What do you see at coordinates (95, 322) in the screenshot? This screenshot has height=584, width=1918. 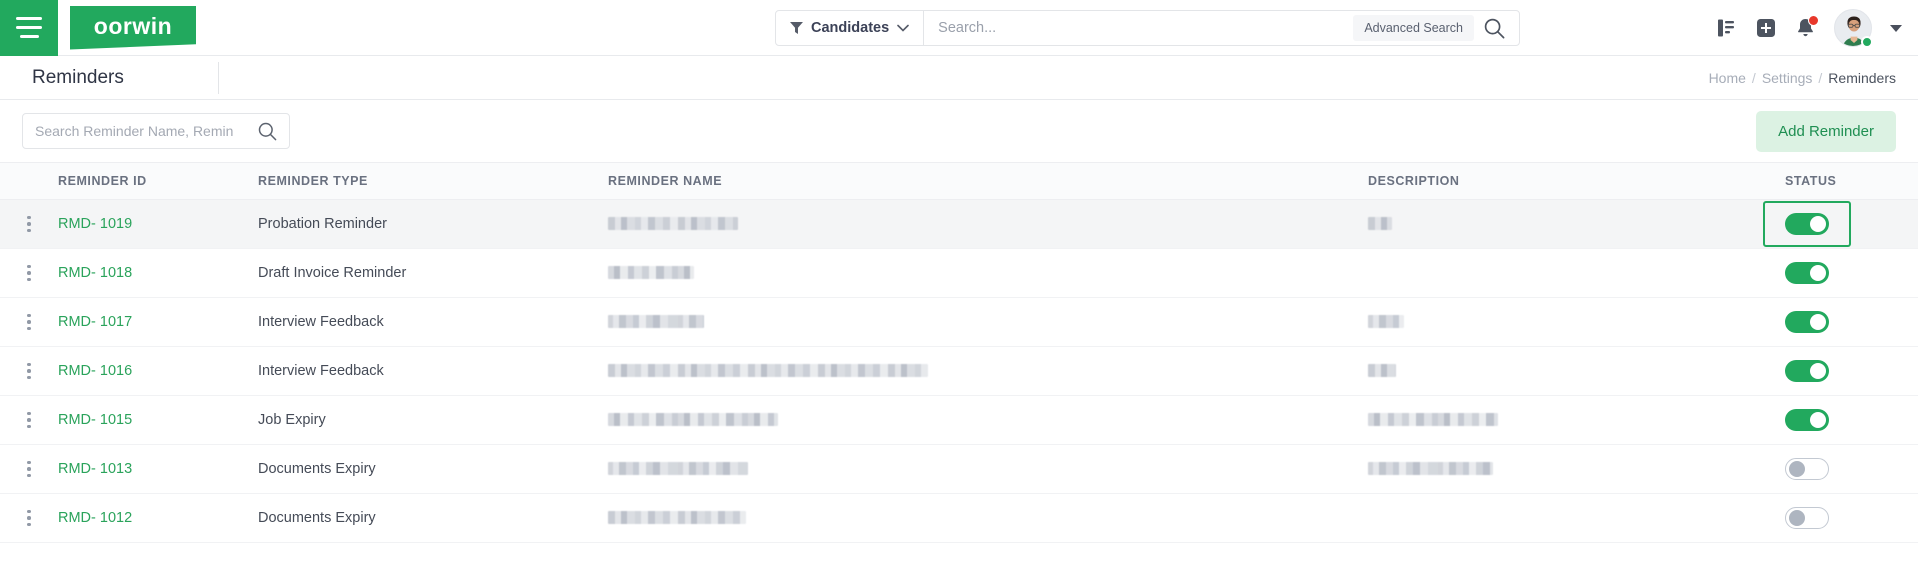 I see `reminder-id-link: RMD- 1017` at bounding box center [95, 322].